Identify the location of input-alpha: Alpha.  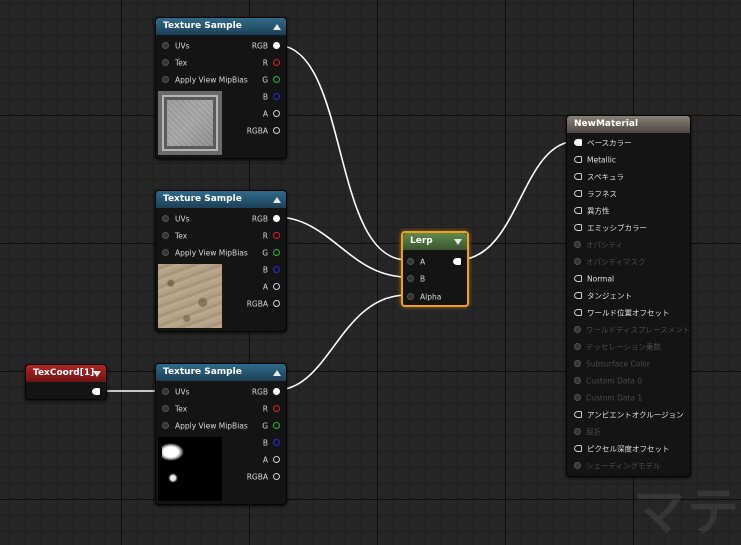
(424, 296).